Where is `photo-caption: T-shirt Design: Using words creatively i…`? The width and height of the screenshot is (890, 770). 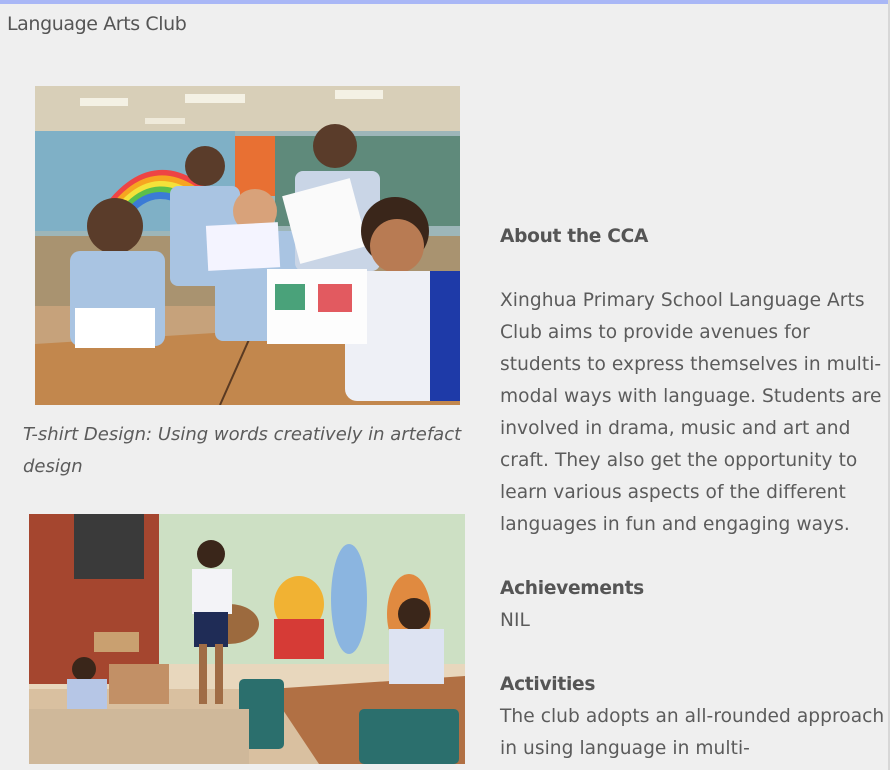 photo-caption: T-shirt Design: Using words creatively i… is located at coordinates (242, 450).